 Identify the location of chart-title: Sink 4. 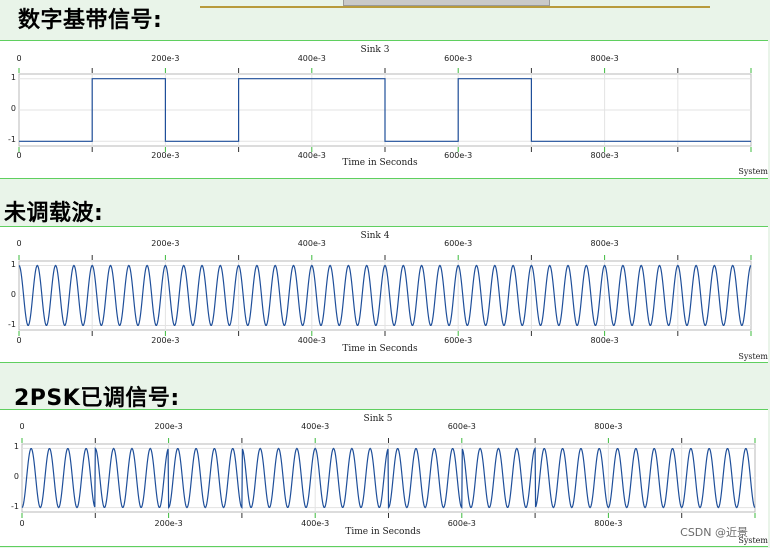
(375, 236).